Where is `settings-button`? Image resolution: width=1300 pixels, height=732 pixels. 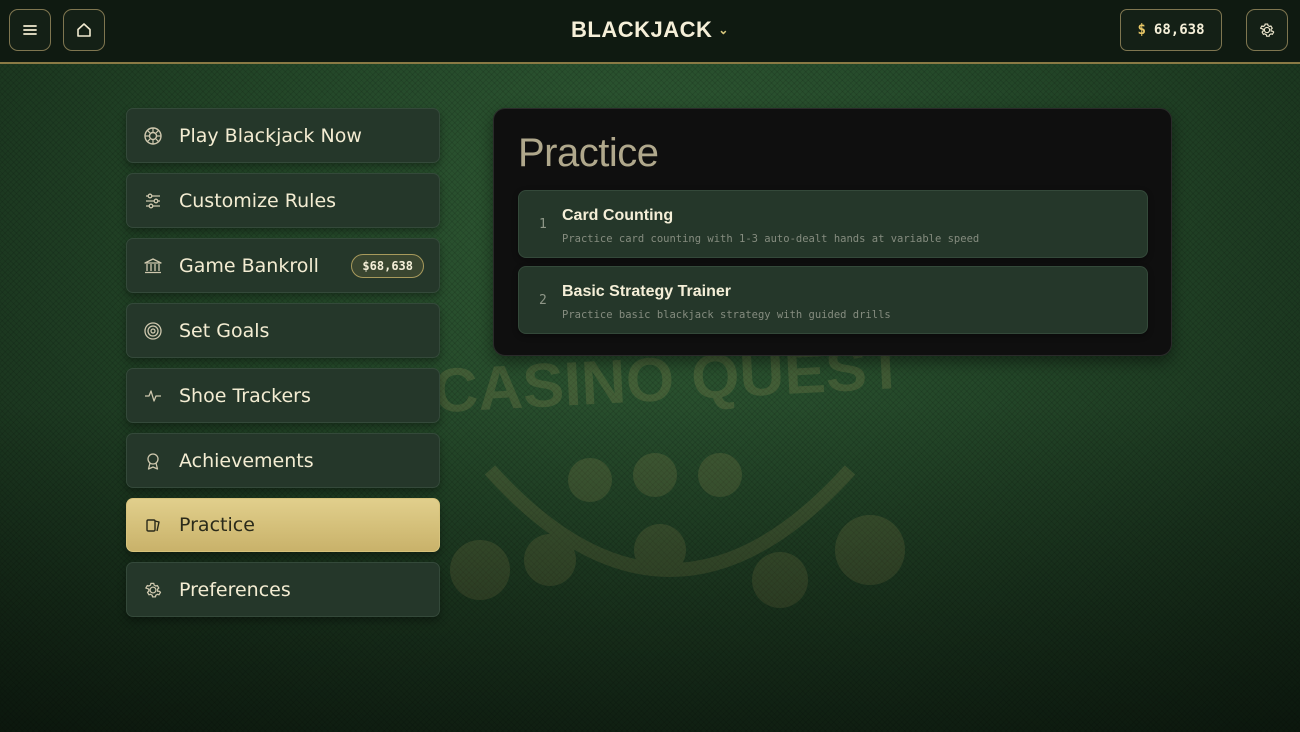
settings-button is located at coordinates (1267, 30).